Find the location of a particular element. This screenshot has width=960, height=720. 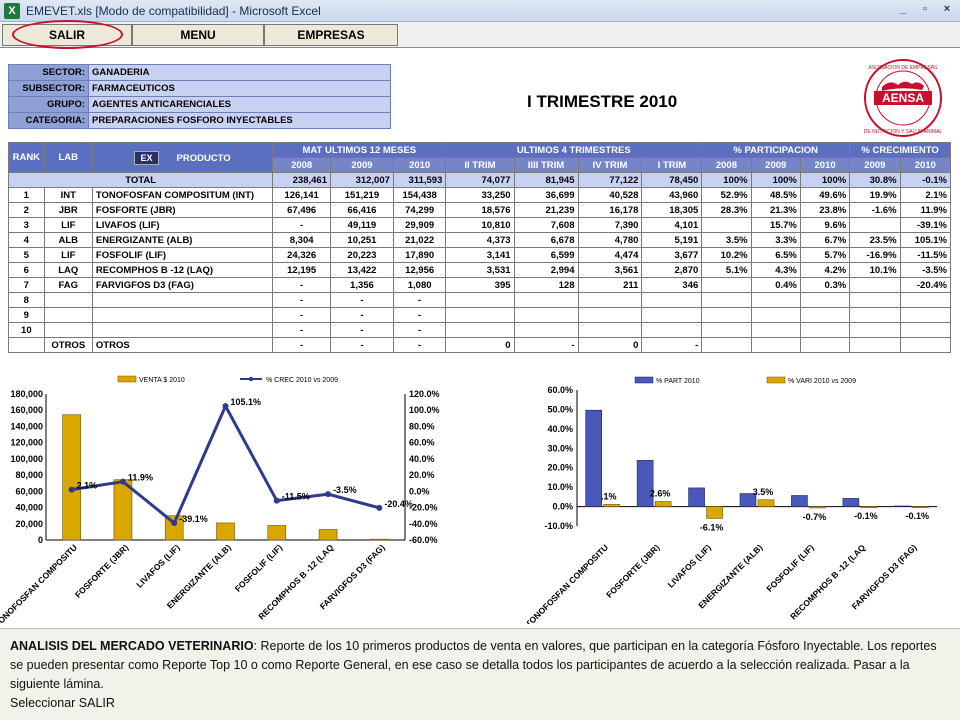

lab-cell: LIF is located at coordinates (68, 255).